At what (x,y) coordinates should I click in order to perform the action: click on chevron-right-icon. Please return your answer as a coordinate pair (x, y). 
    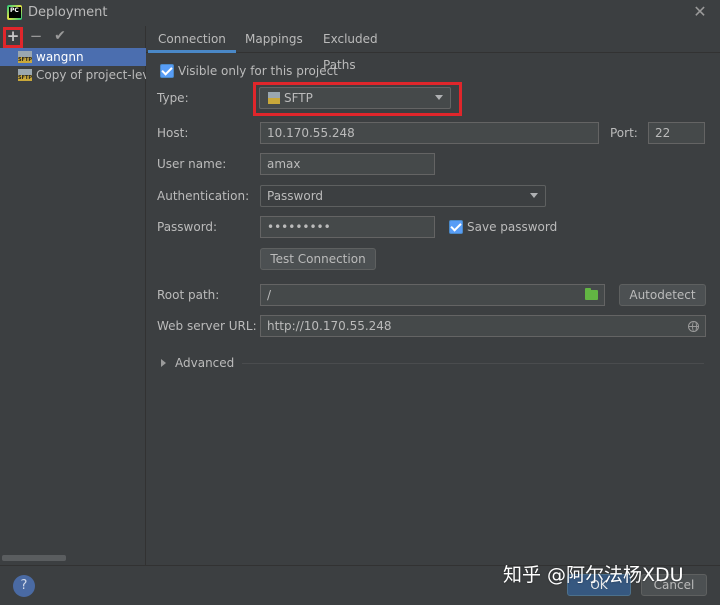
    Looking at the image, I should click on (163, 363).